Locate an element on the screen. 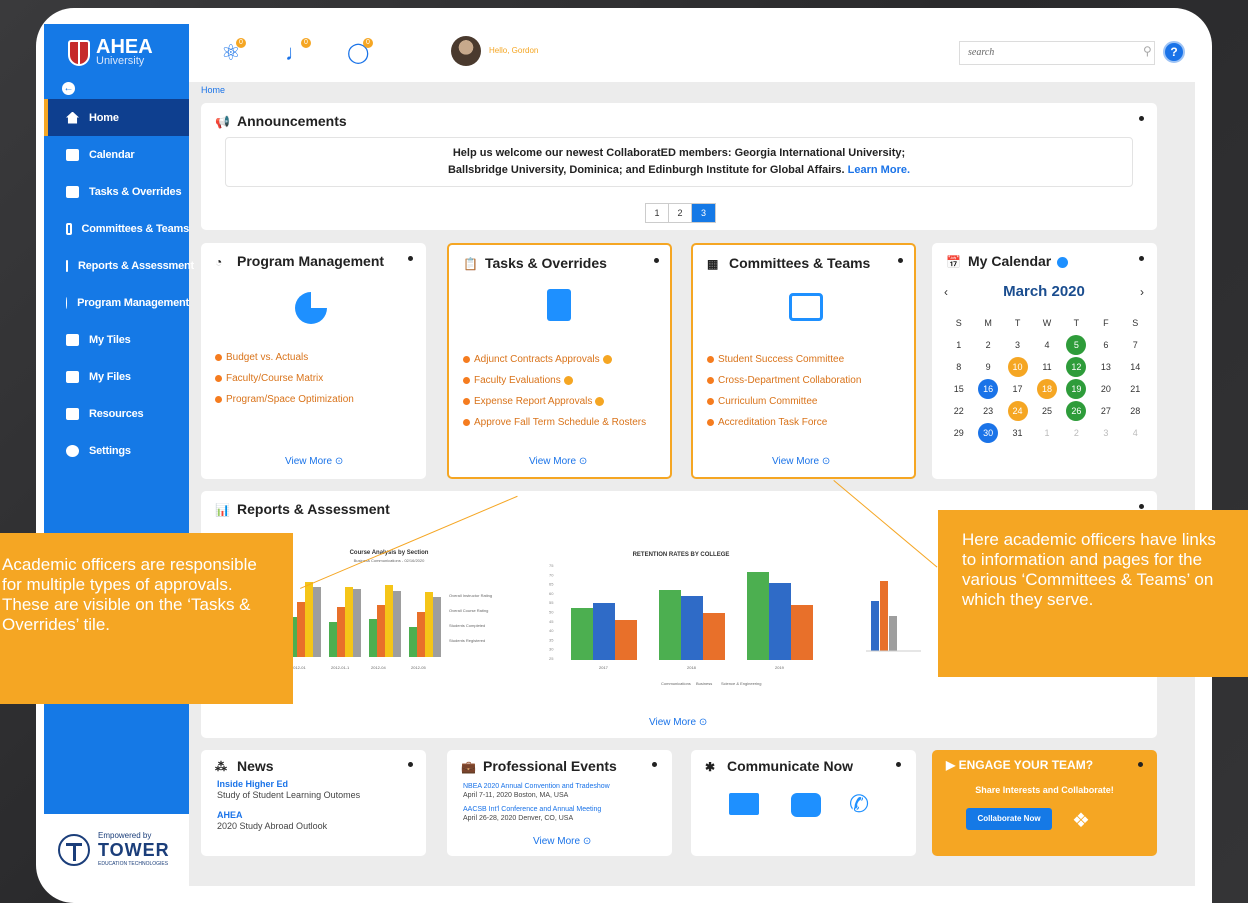 The image size is (1248, 903). list-item: Faculty/Course Matrix is located at coordinates (284, 378).